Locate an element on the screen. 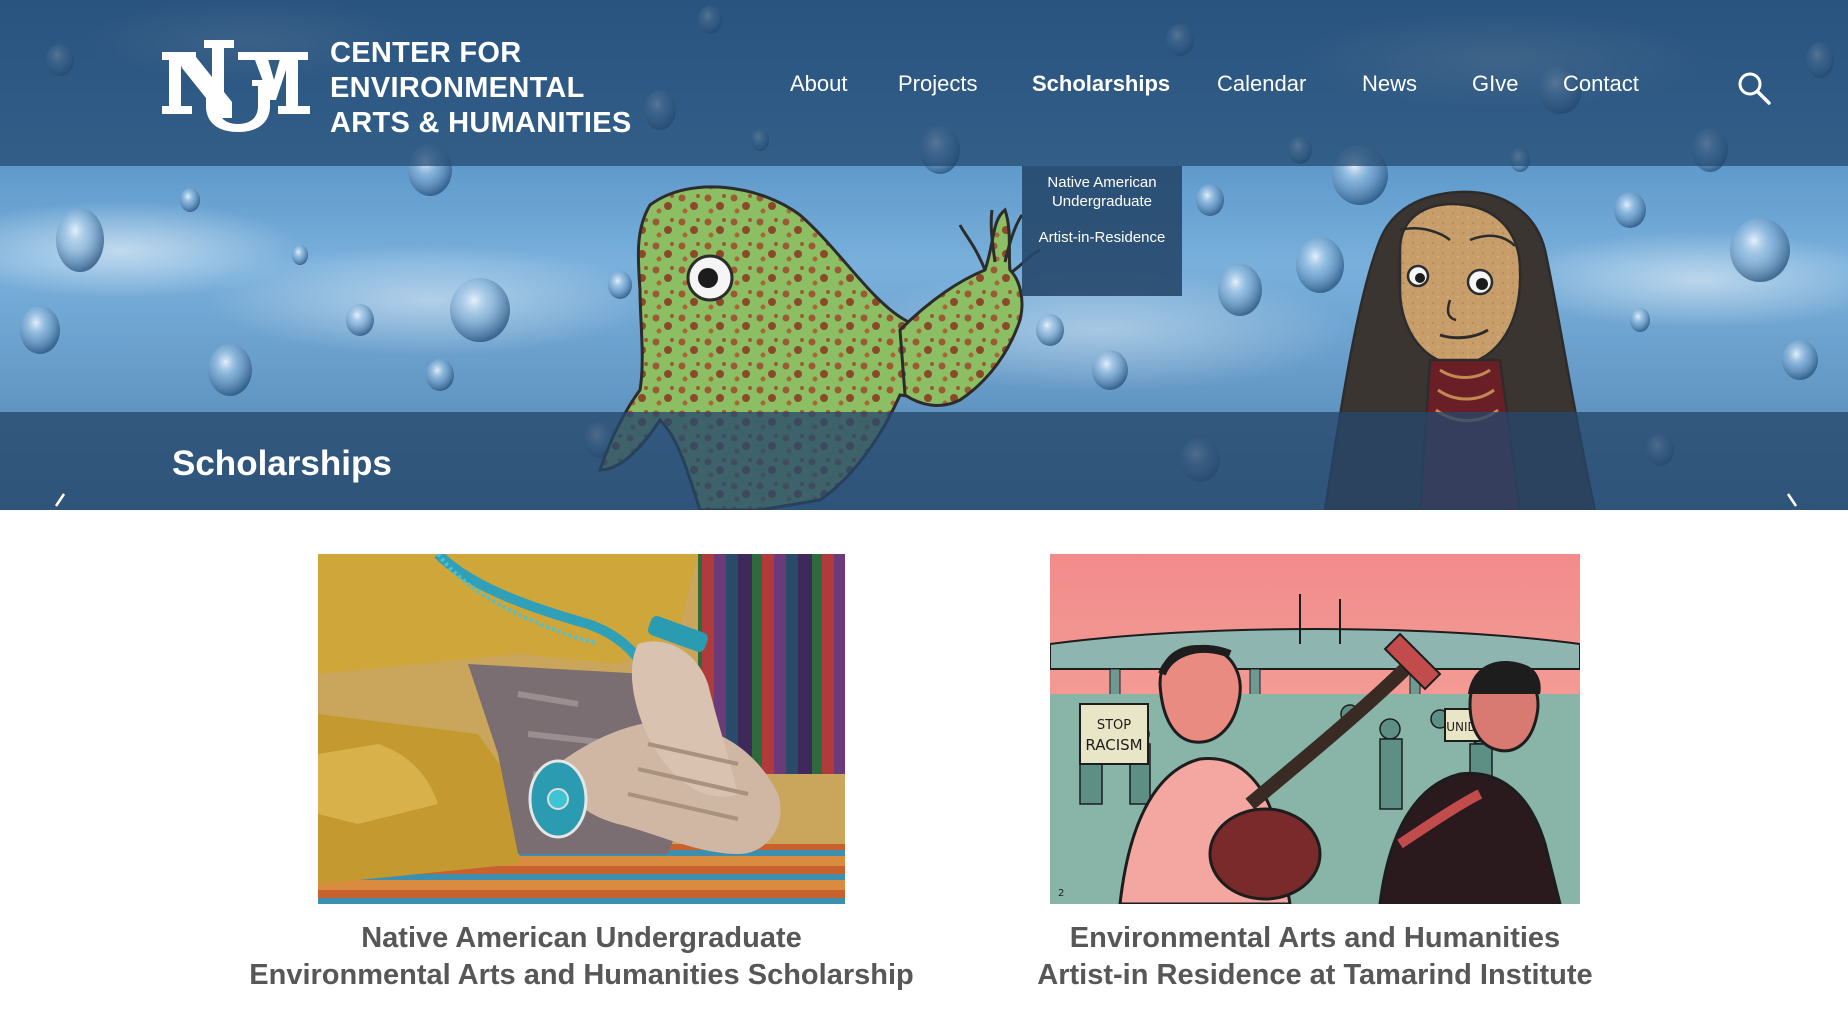  site-title-line-3: ARTS & HUMANITIES is located at coordinates (481, 123).